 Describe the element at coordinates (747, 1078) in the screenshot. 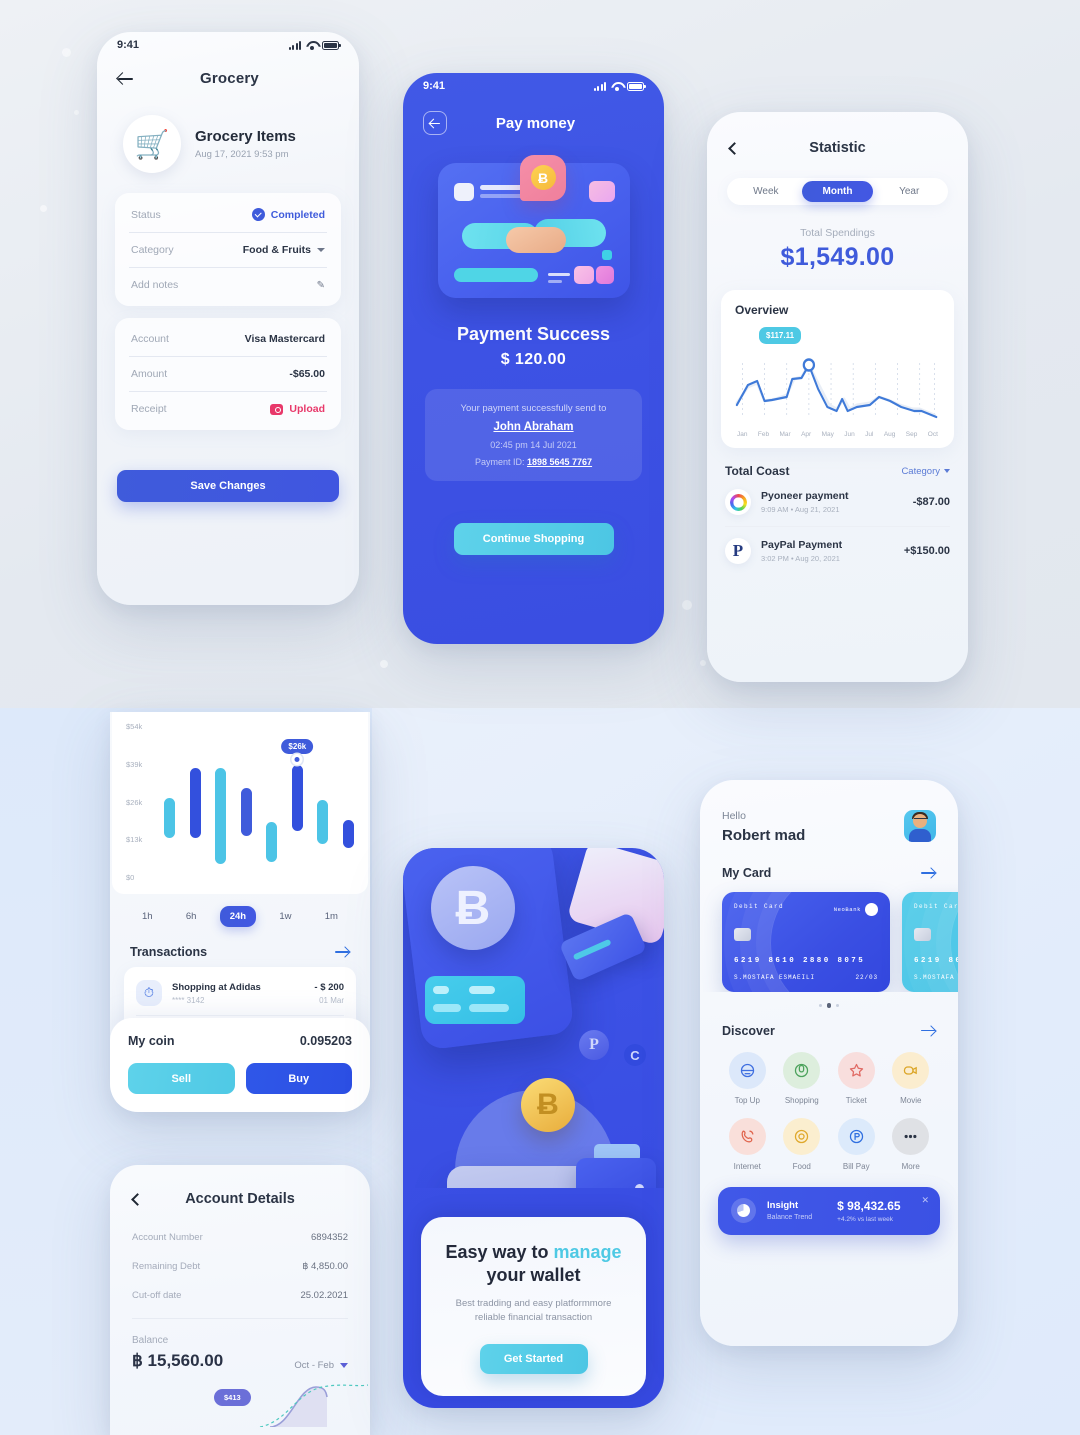

I see `discover-item-topup: Top Up` at that location.